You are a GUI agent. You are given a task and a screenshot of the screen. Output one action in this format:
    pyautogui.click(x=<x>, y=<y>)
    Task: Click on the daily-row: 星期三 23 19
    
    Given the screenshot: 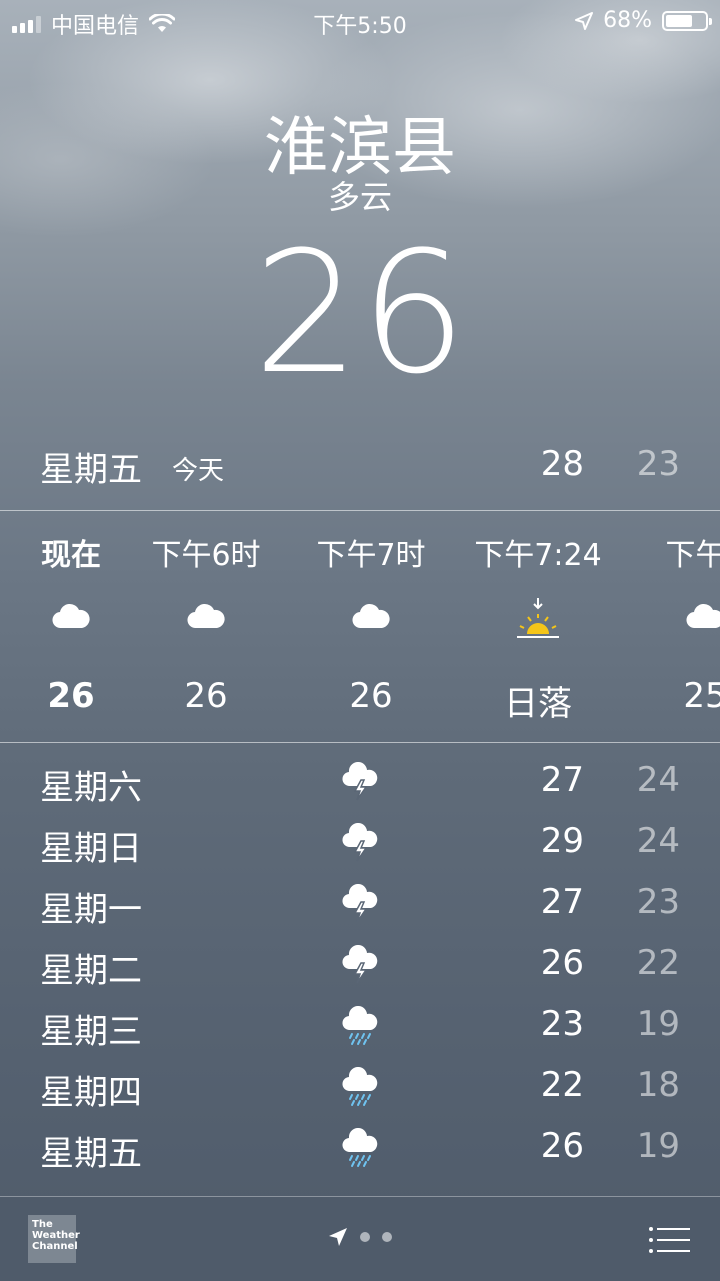 What is the action you would take?
    pyautogui.click(x=360, y=1028)
    